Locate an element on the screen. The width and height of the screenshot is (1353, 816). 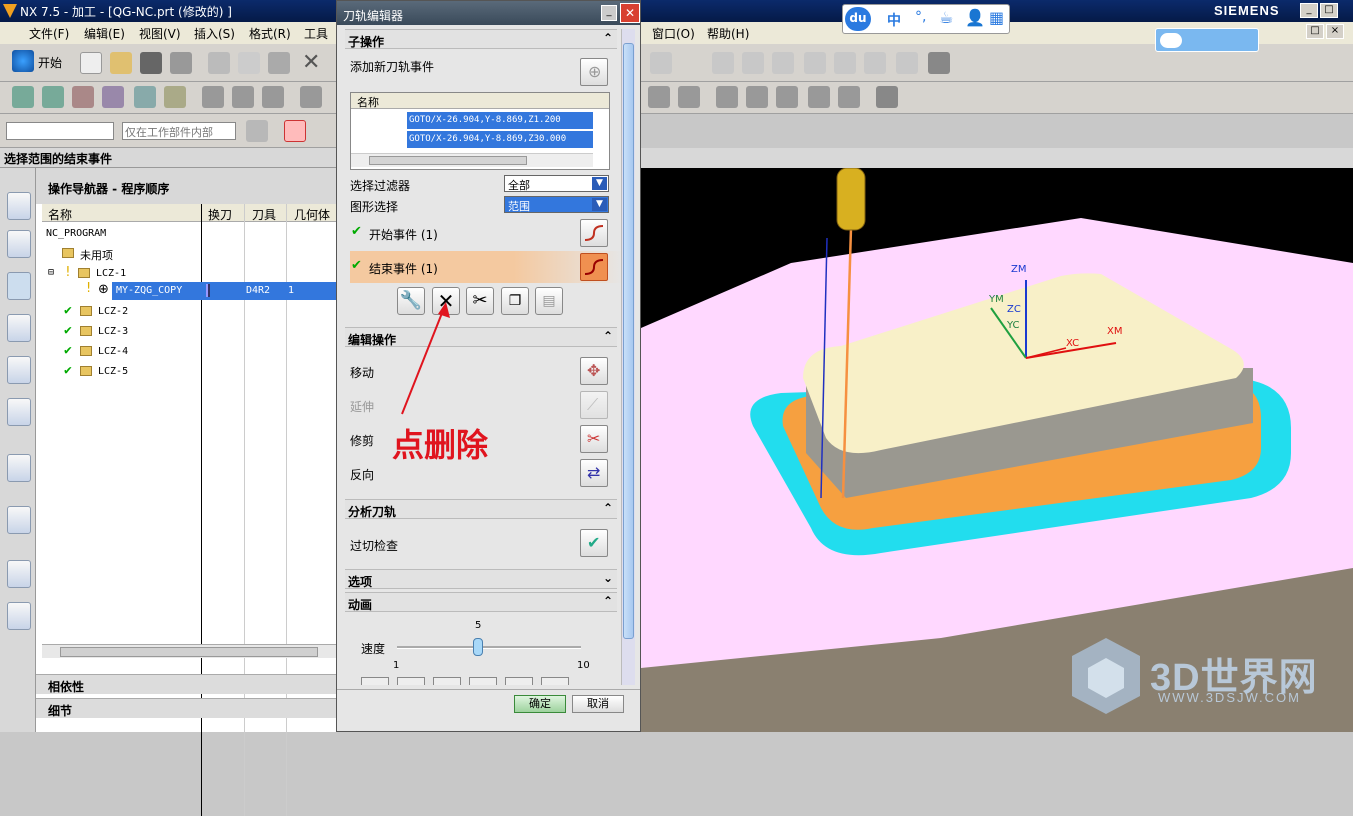
table-row: ✔ LCZ-5 is located at coordinates (189, 372).